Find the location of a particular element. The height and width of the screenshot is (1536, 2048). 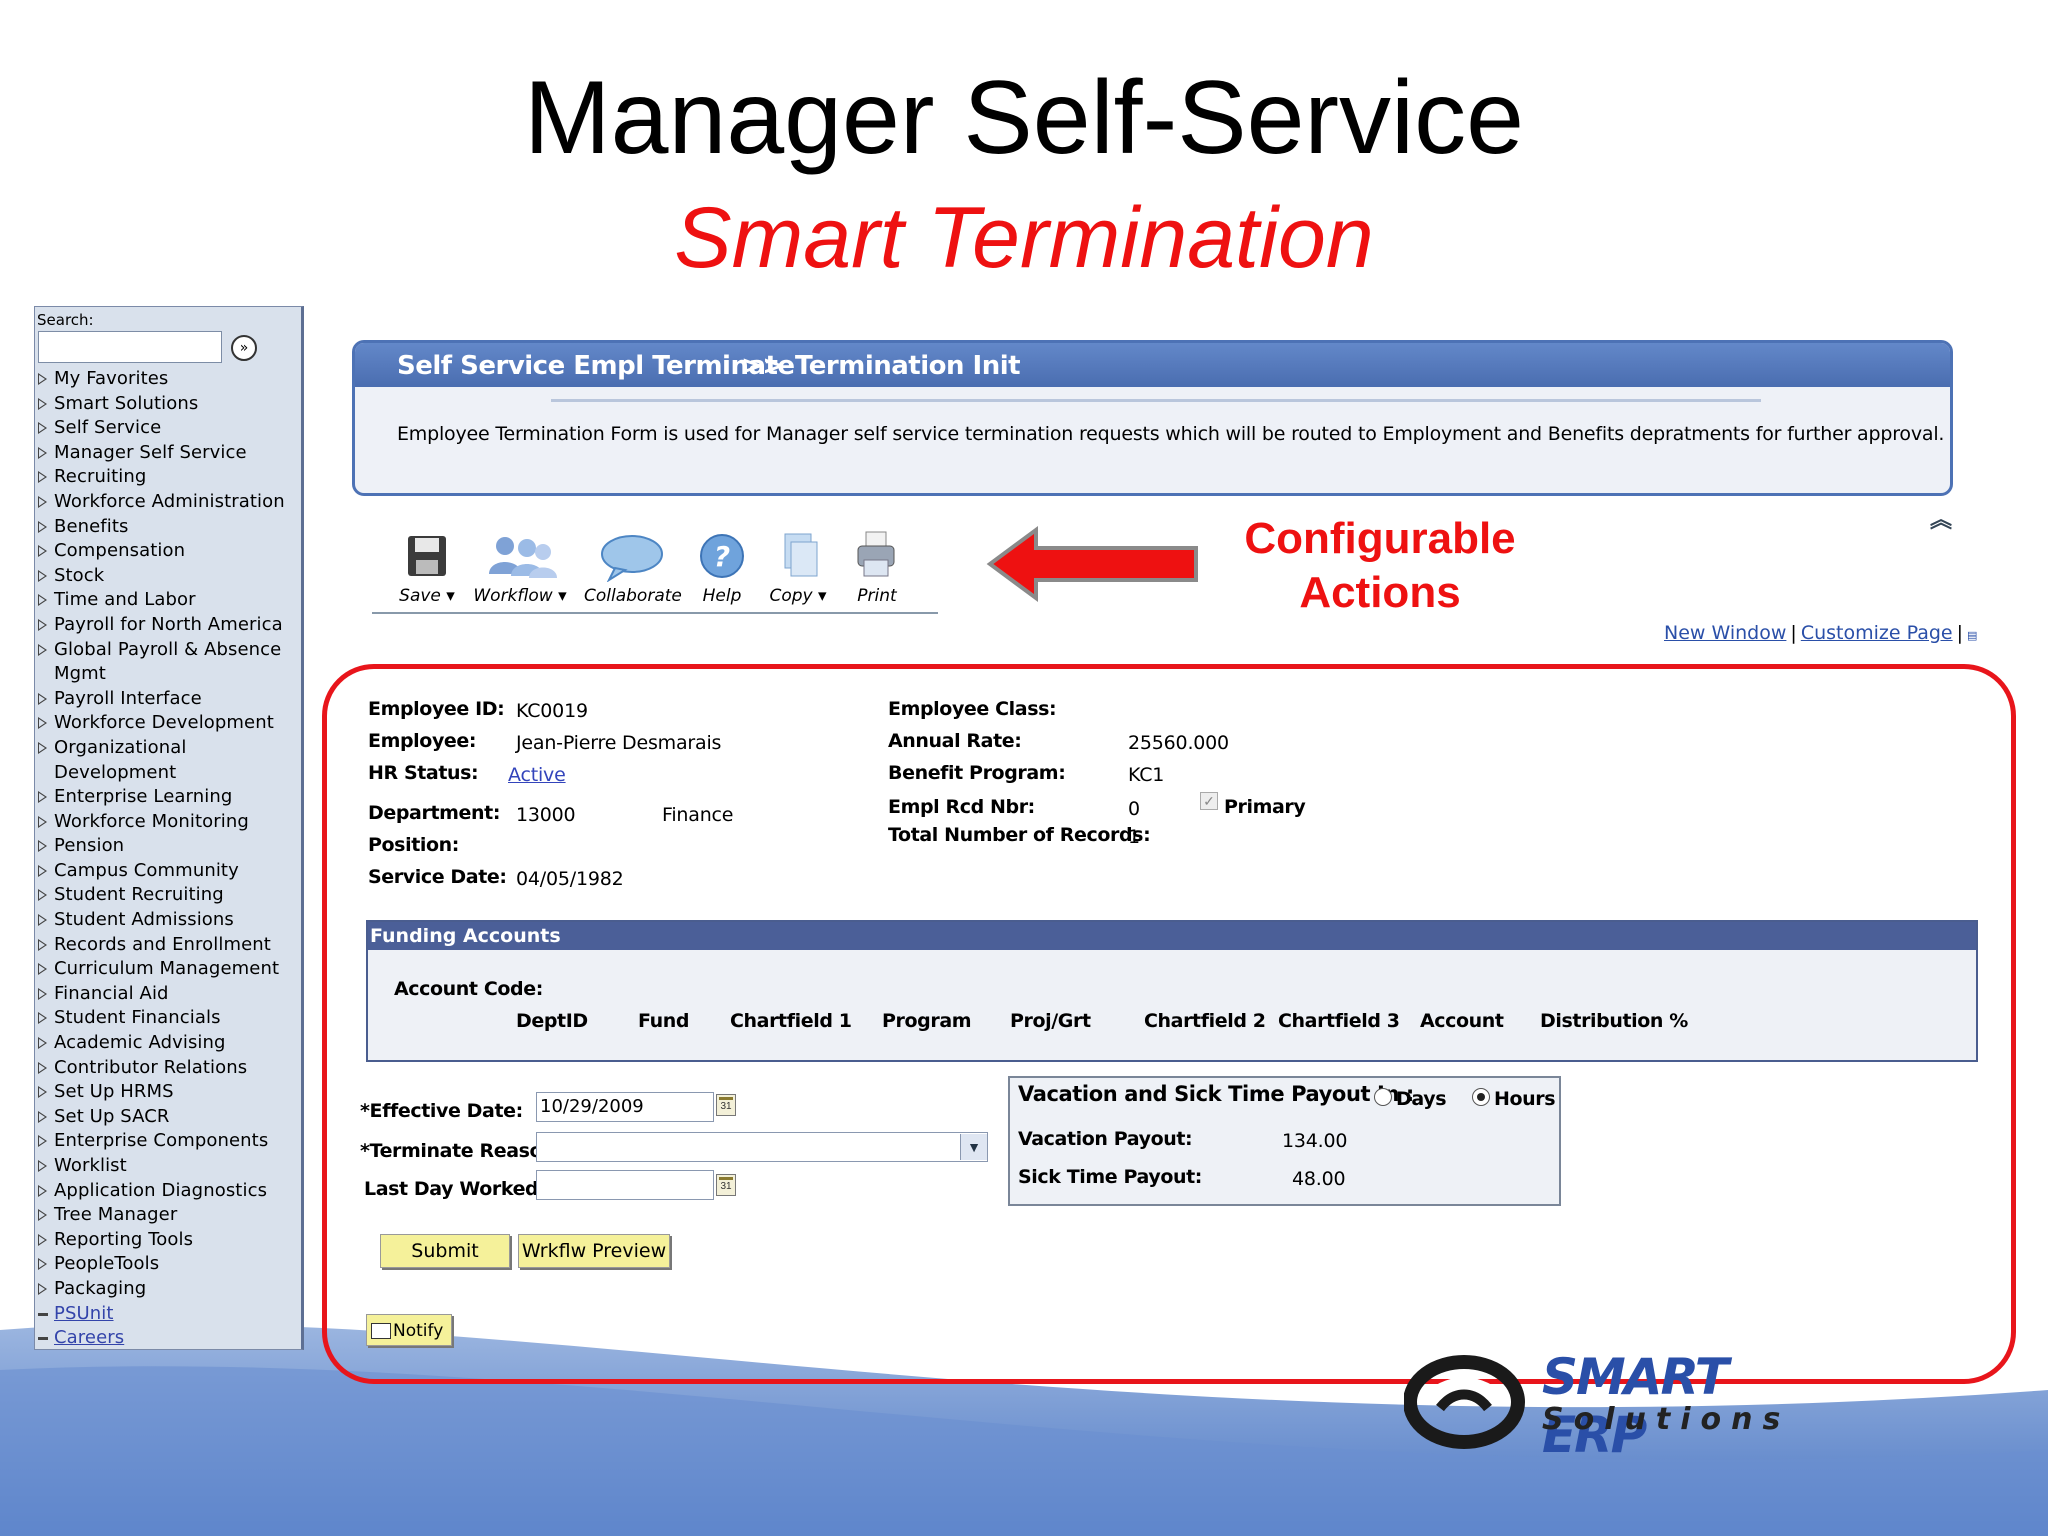

sidebar-item-label: Curriculum Management is located at coordinates (167, 969).